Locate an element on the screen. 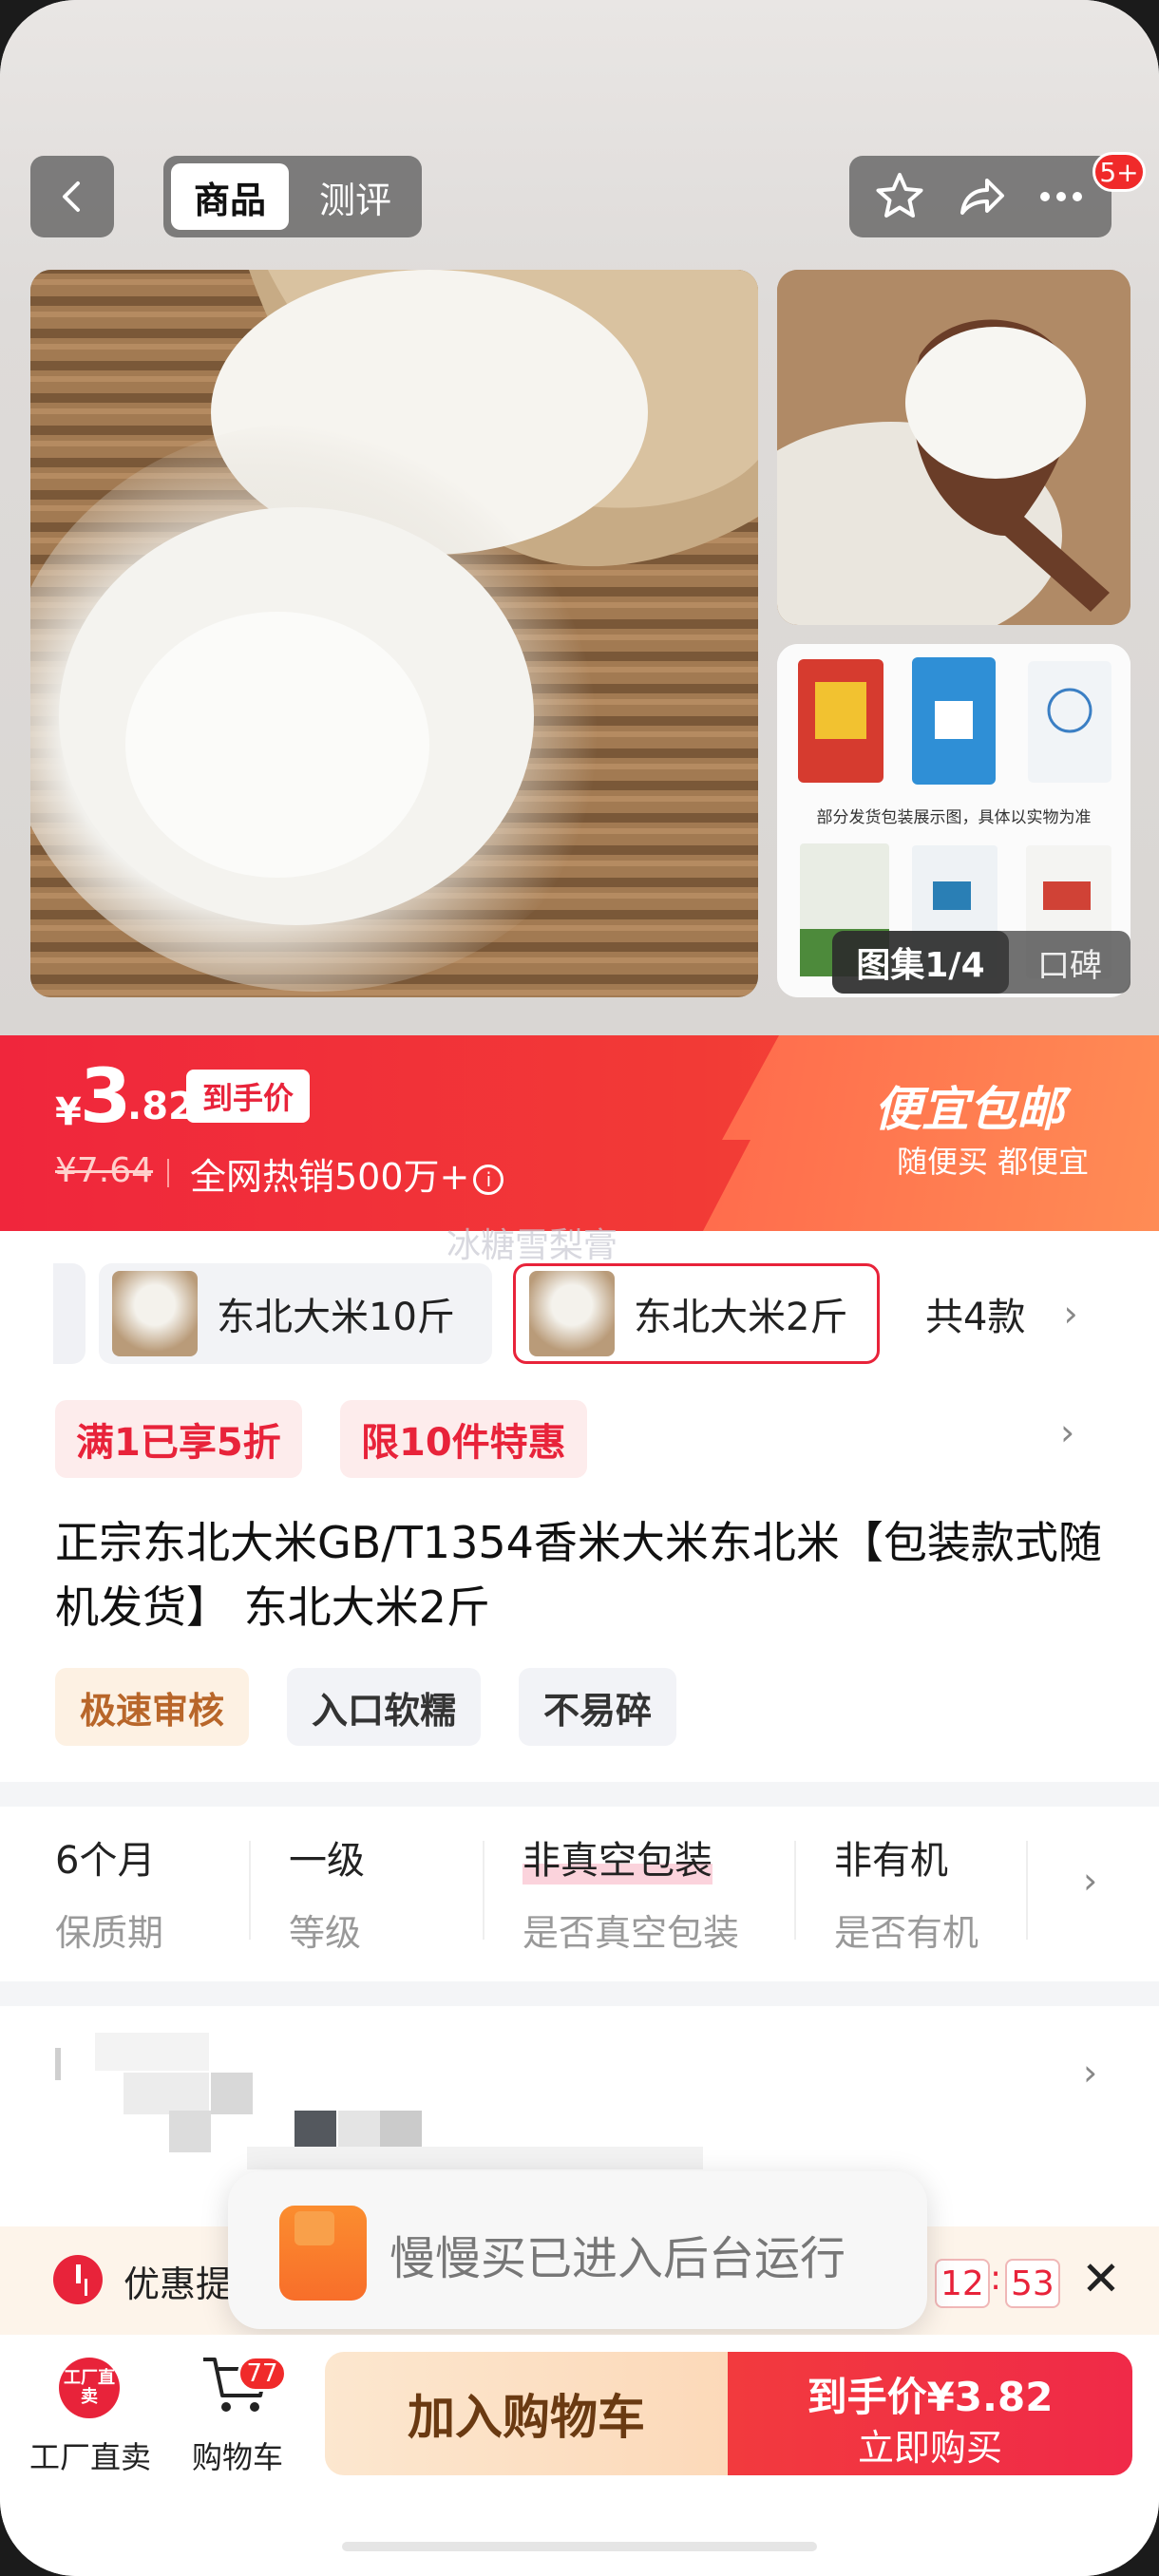 This screenshot has width=1159, height=2576. factory-icon: 工厂直卖 is located at coordinates (89, 2388).